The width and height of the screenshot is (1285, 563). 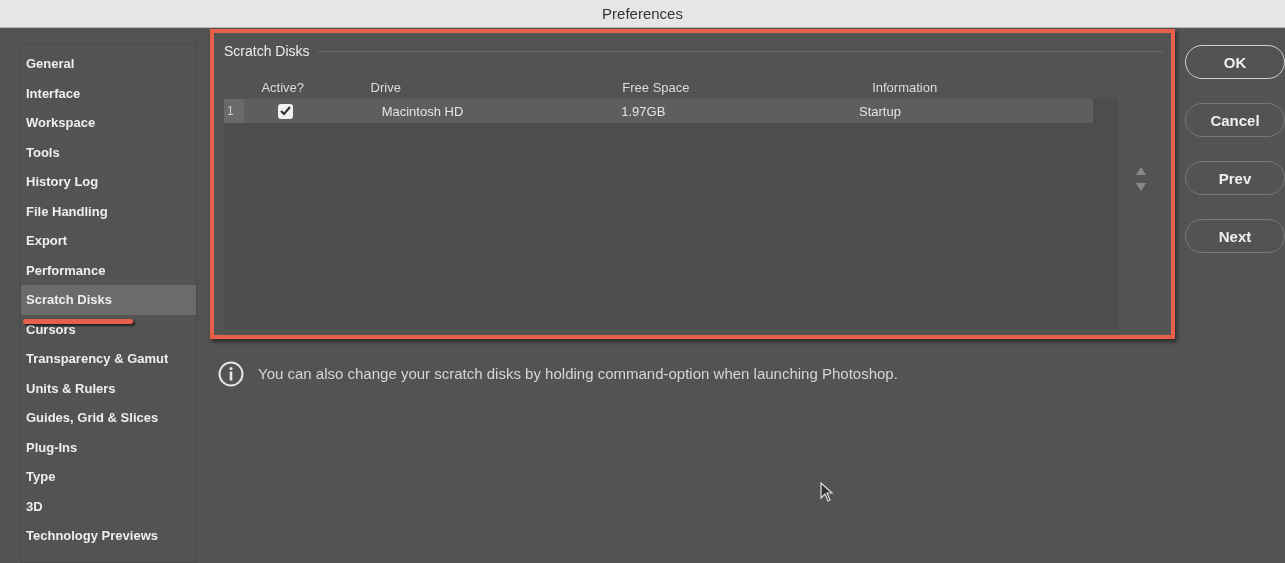 I want to click on table-cell: Startup, so click(x=880, y=111).